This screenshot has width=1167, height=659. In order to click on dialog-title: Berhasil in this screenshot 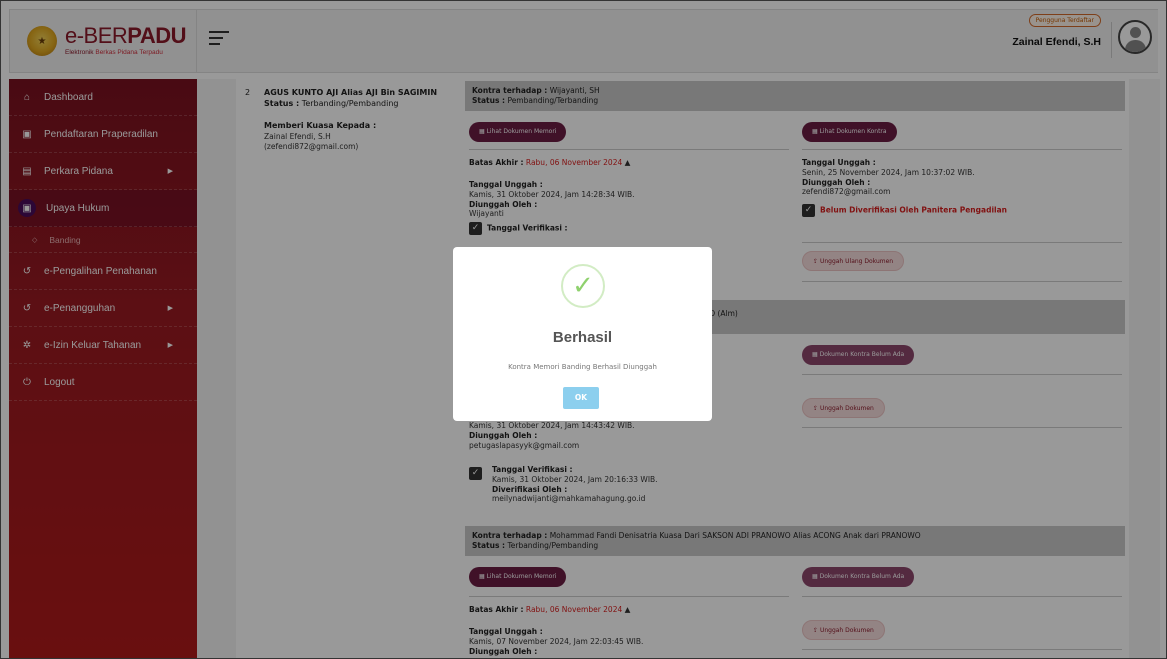, I will do `click(582, 337)`.